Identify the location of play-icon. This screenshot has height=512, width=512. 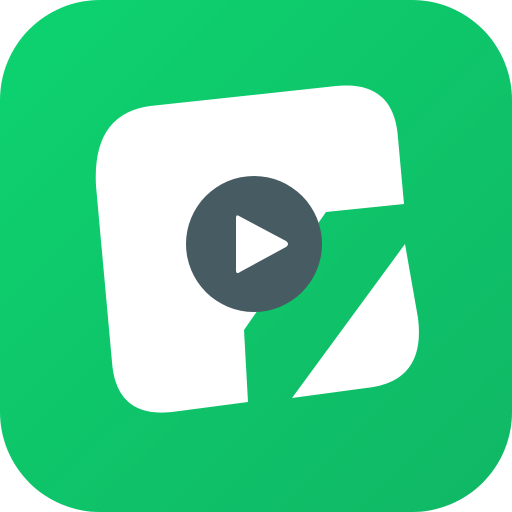
(254, 244).